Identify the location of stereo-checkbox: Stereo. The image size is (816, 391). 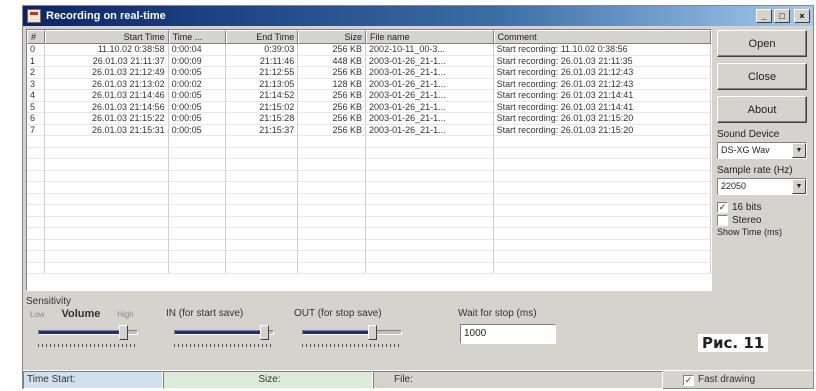
(765, 220).